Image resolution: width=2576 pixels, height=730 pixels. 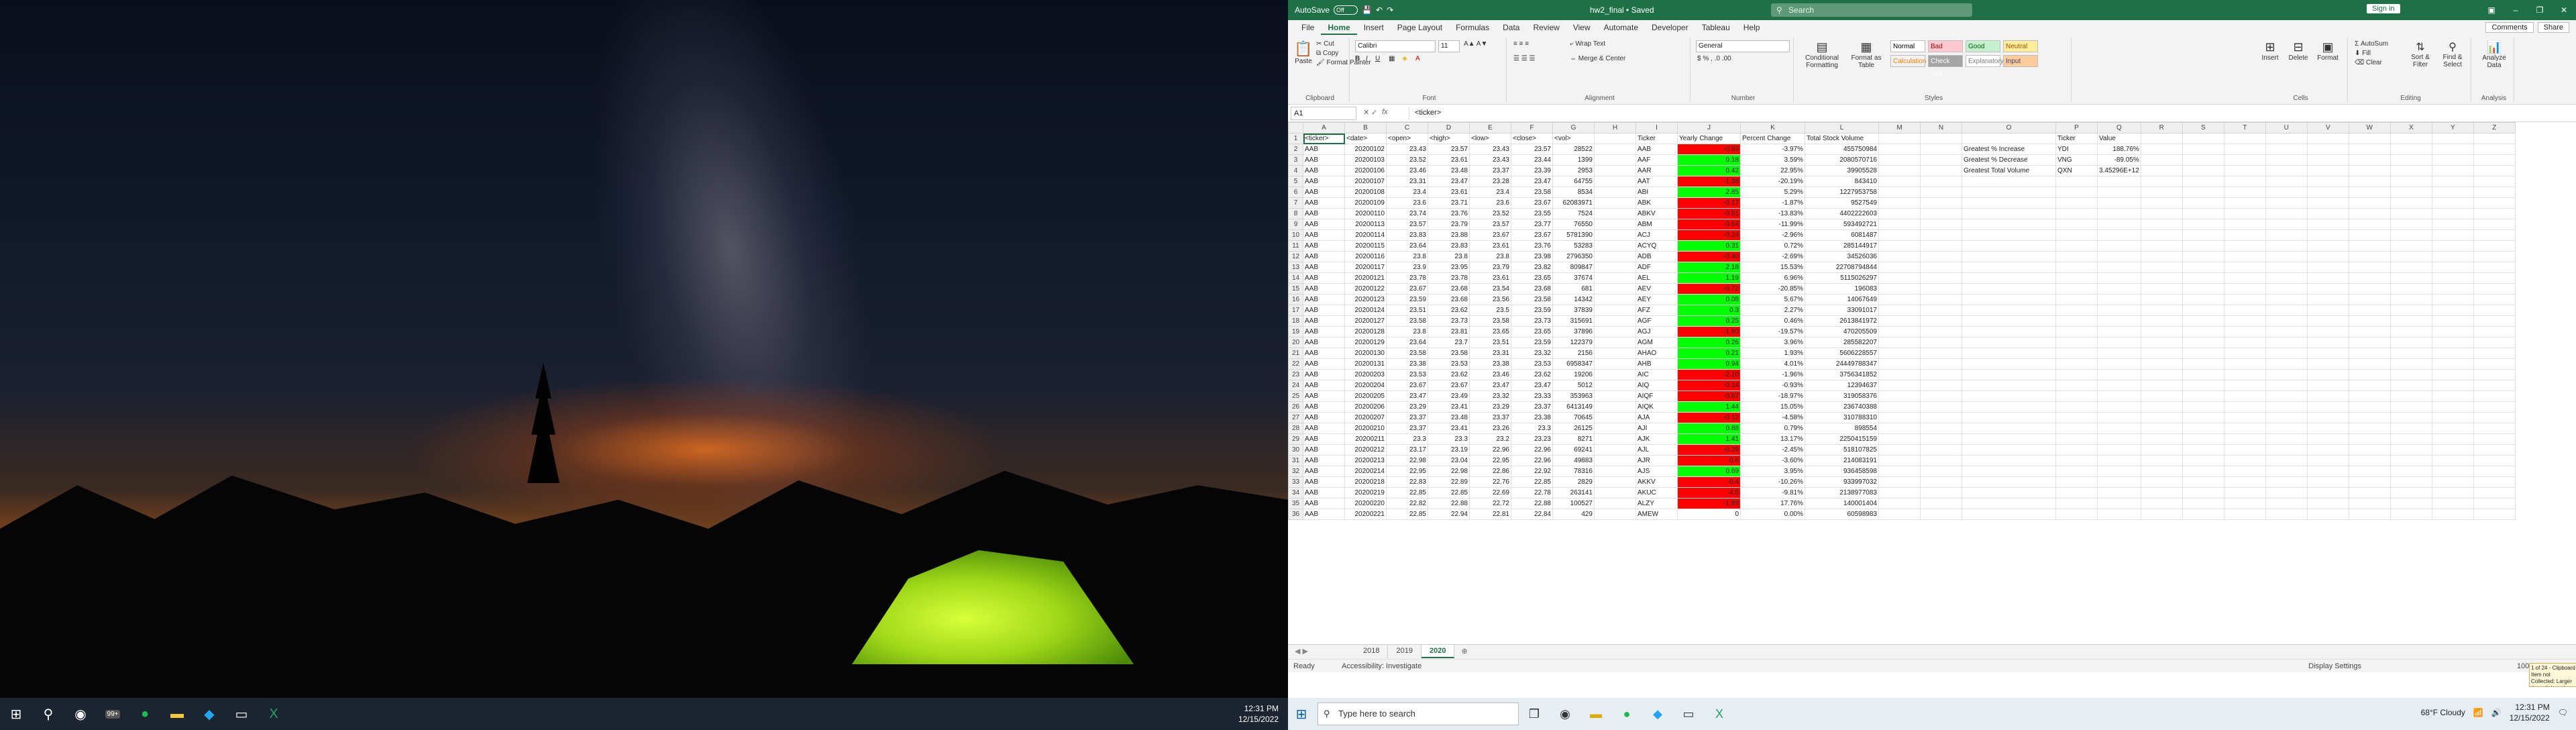 I want to click on sheet-tab-2020: 2020, so click(x=1438, y=651).